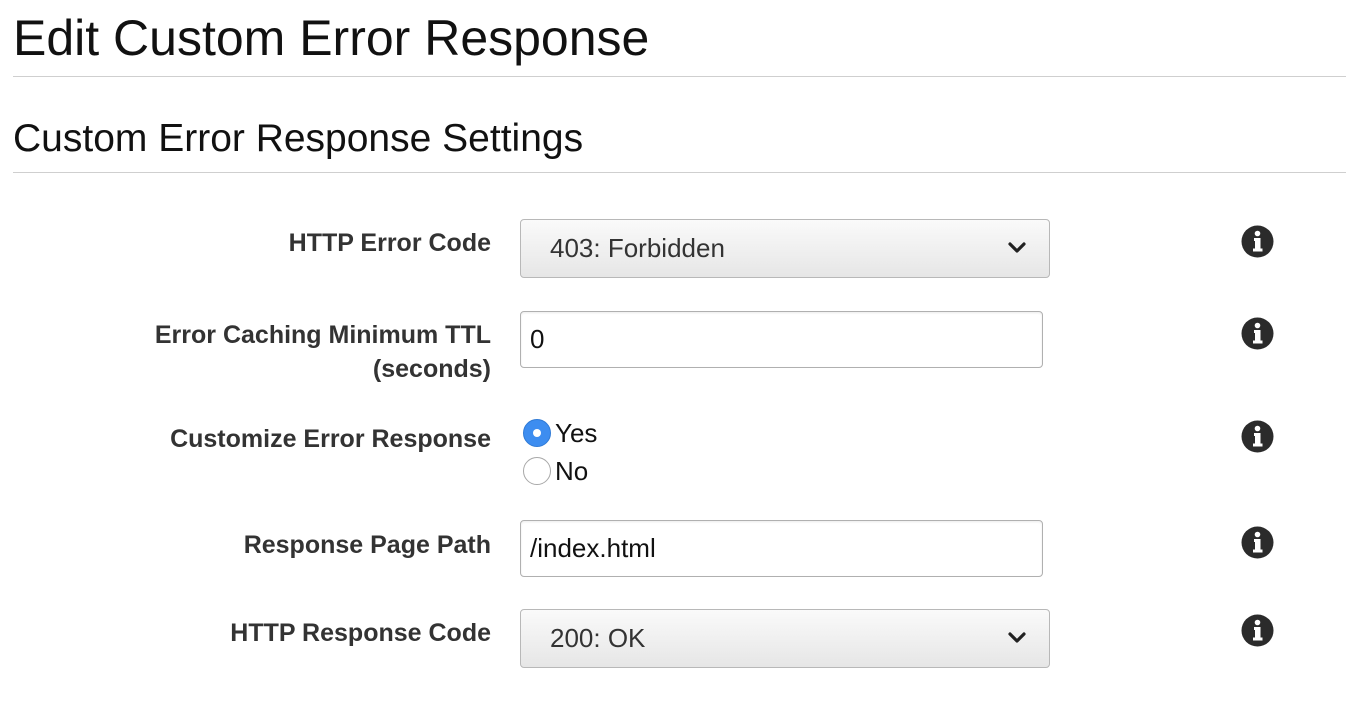 The width and height of the screenshot is (1346, 704). I want to click on error-caching-ttl-label: Error Caching Minimum TTL (seconds), so click(323, 352).